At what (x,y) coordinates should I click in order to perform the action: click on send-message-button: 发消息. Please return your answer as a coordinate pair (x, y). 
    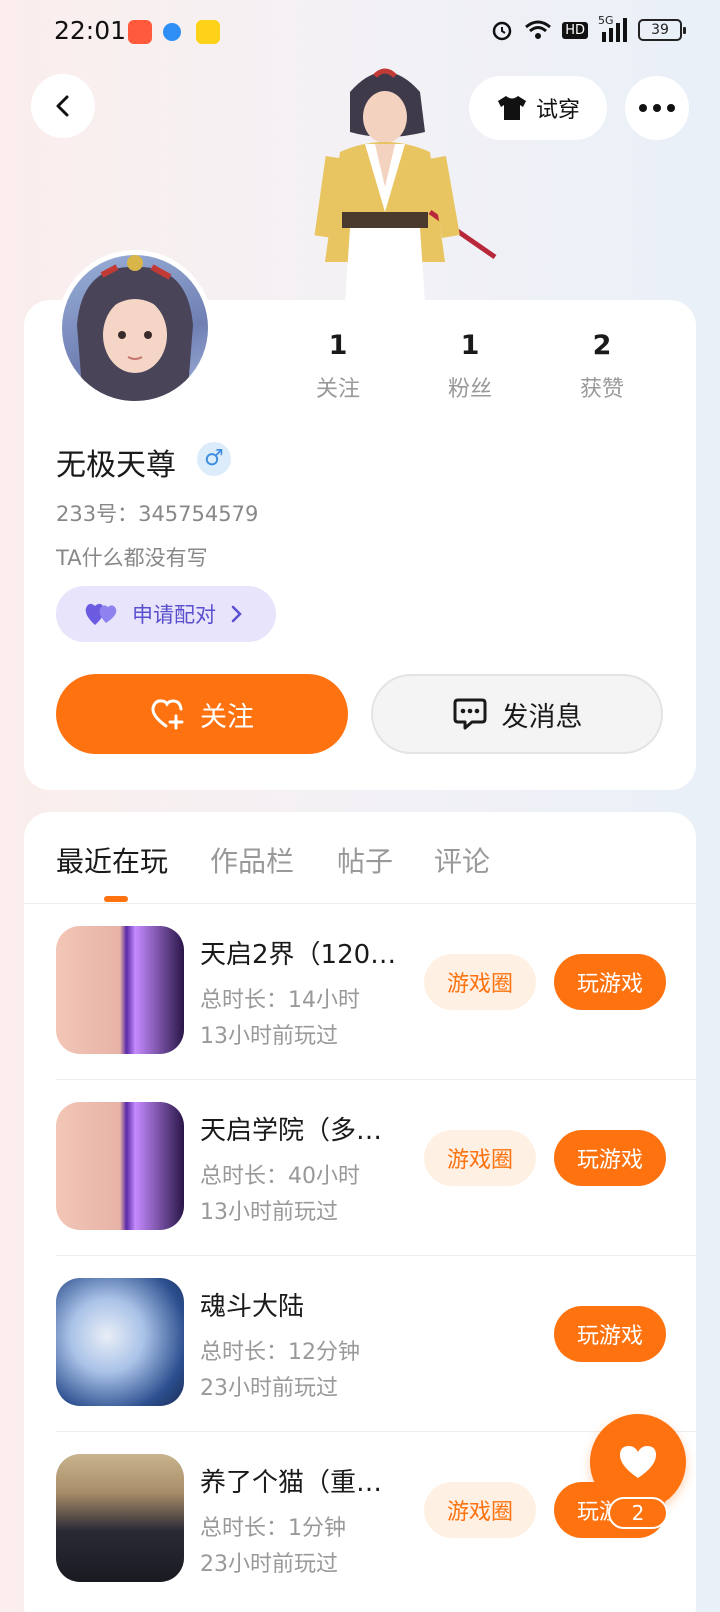
    Looking at the image, I should click on (517, 714).